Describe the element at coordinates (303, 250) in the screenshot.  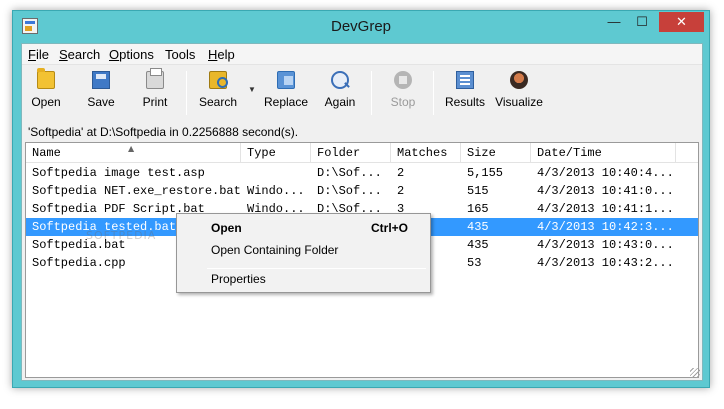
I see `context-menu-open-folder: Open Containing Folder` at that location.